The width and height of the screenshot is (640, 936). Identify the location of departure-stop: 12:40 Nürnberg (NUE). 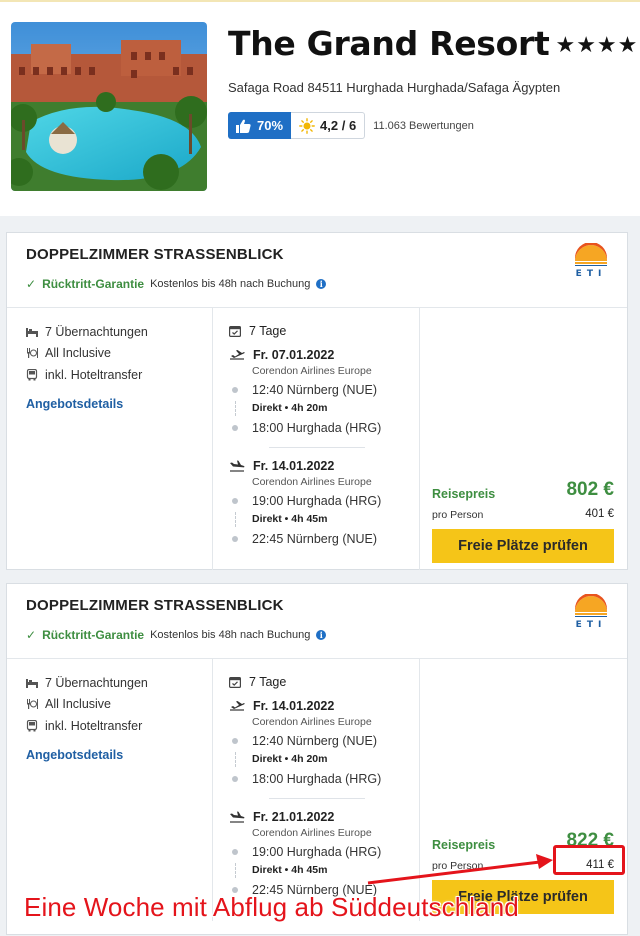
(324, 740).